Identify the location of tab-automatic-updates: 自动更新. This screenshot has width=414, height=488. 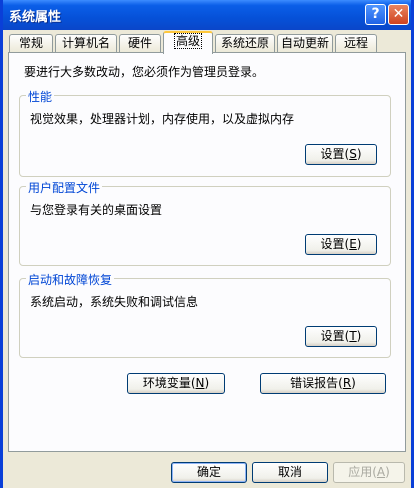
(305, 43).